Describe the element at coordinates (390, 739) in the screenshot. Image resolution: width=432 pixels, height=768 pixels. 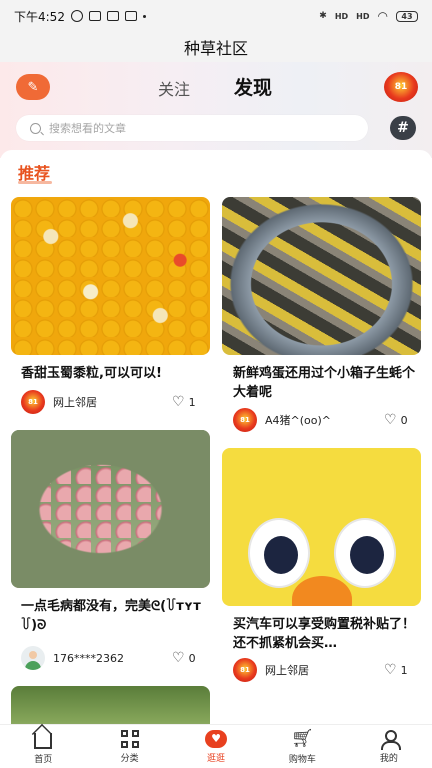
I see `user-icon` at that location.